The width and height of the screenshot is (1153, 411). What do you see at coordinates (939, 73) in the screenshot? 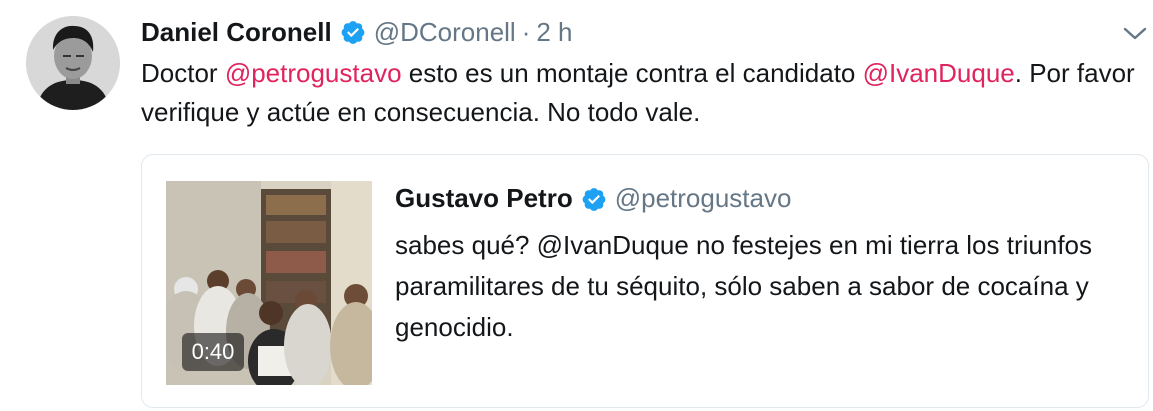
I see `mention-link: @IvanDuque` at bounding box center [939, 73].